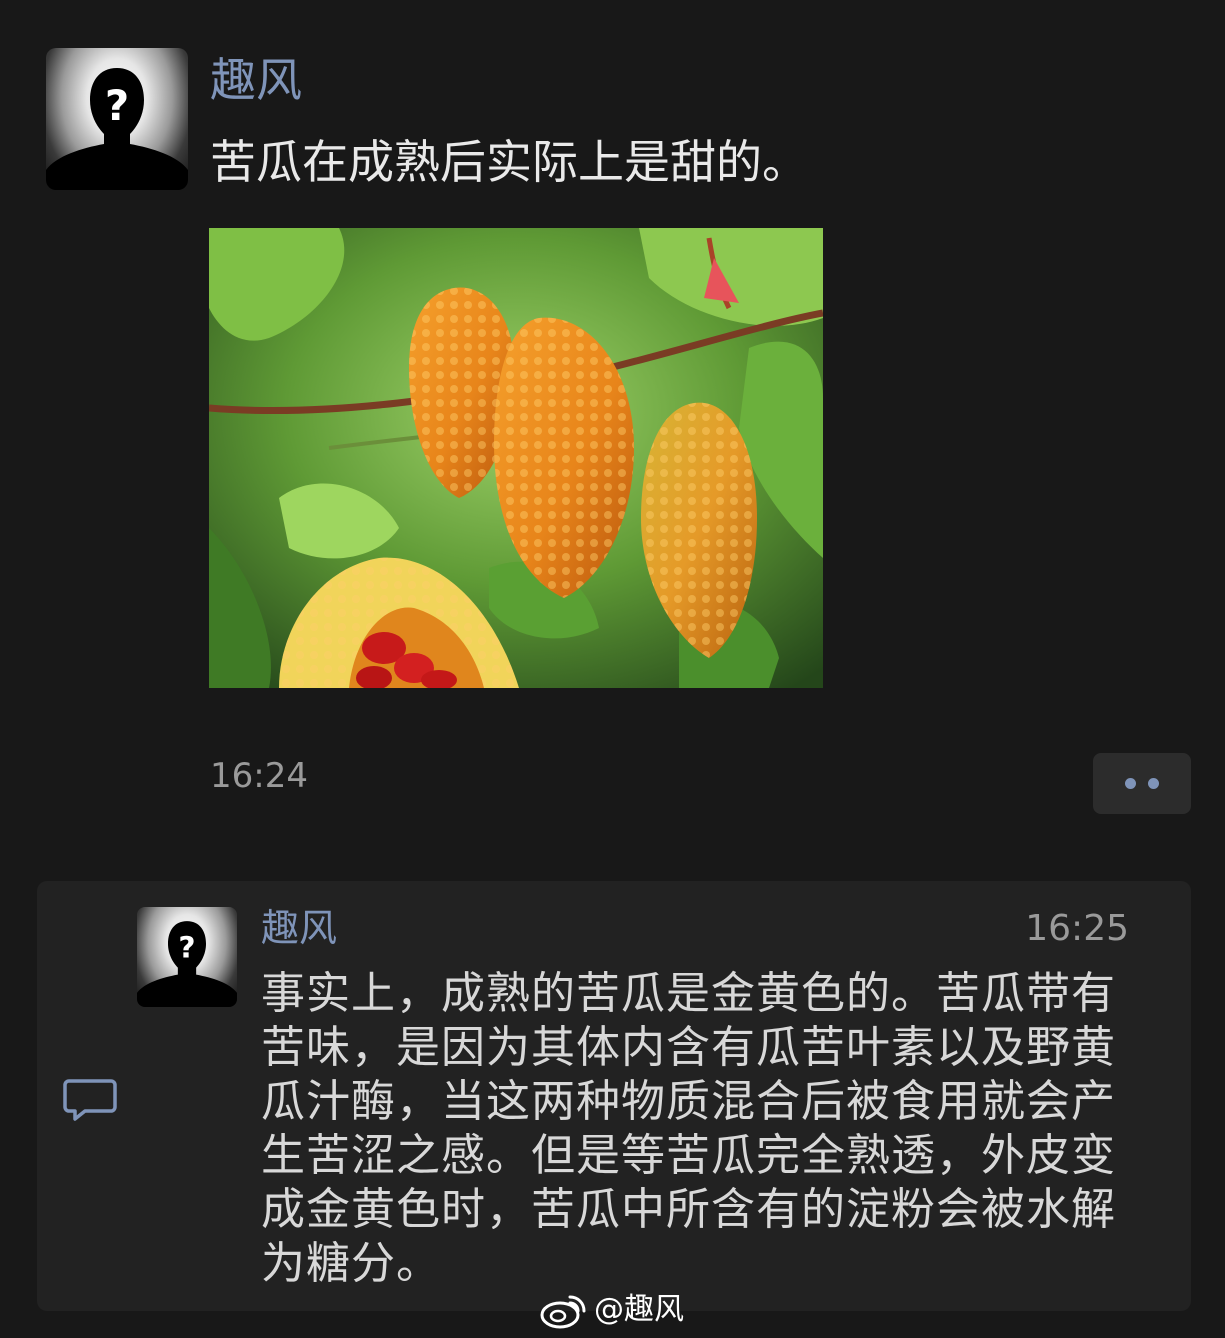 The width and height of the screenshot is (1225, 1338). Describe the element at coordinates (509, 162) in the screenshot. I see `post-text: 苦瓜在成熟后实际上是甜的。` at that location.